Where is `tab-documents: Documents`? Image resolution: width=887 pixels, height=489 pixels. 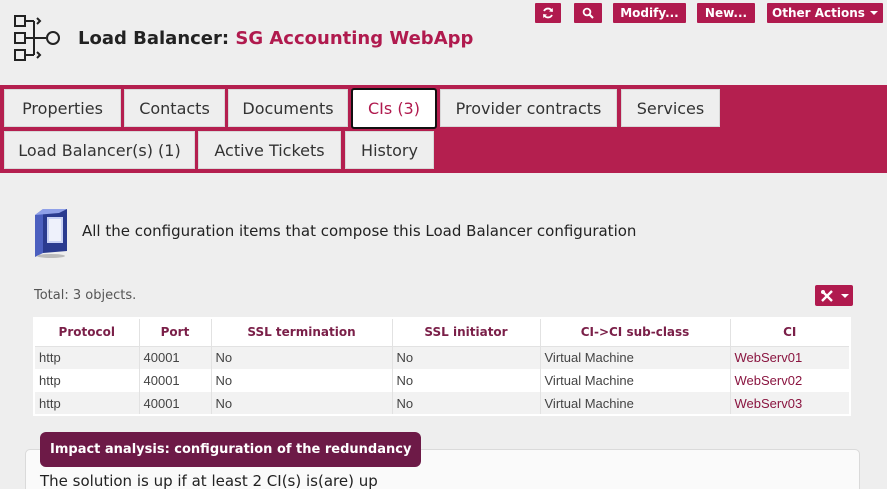
tab-documents: Documents is located at coordinates (288, 108).